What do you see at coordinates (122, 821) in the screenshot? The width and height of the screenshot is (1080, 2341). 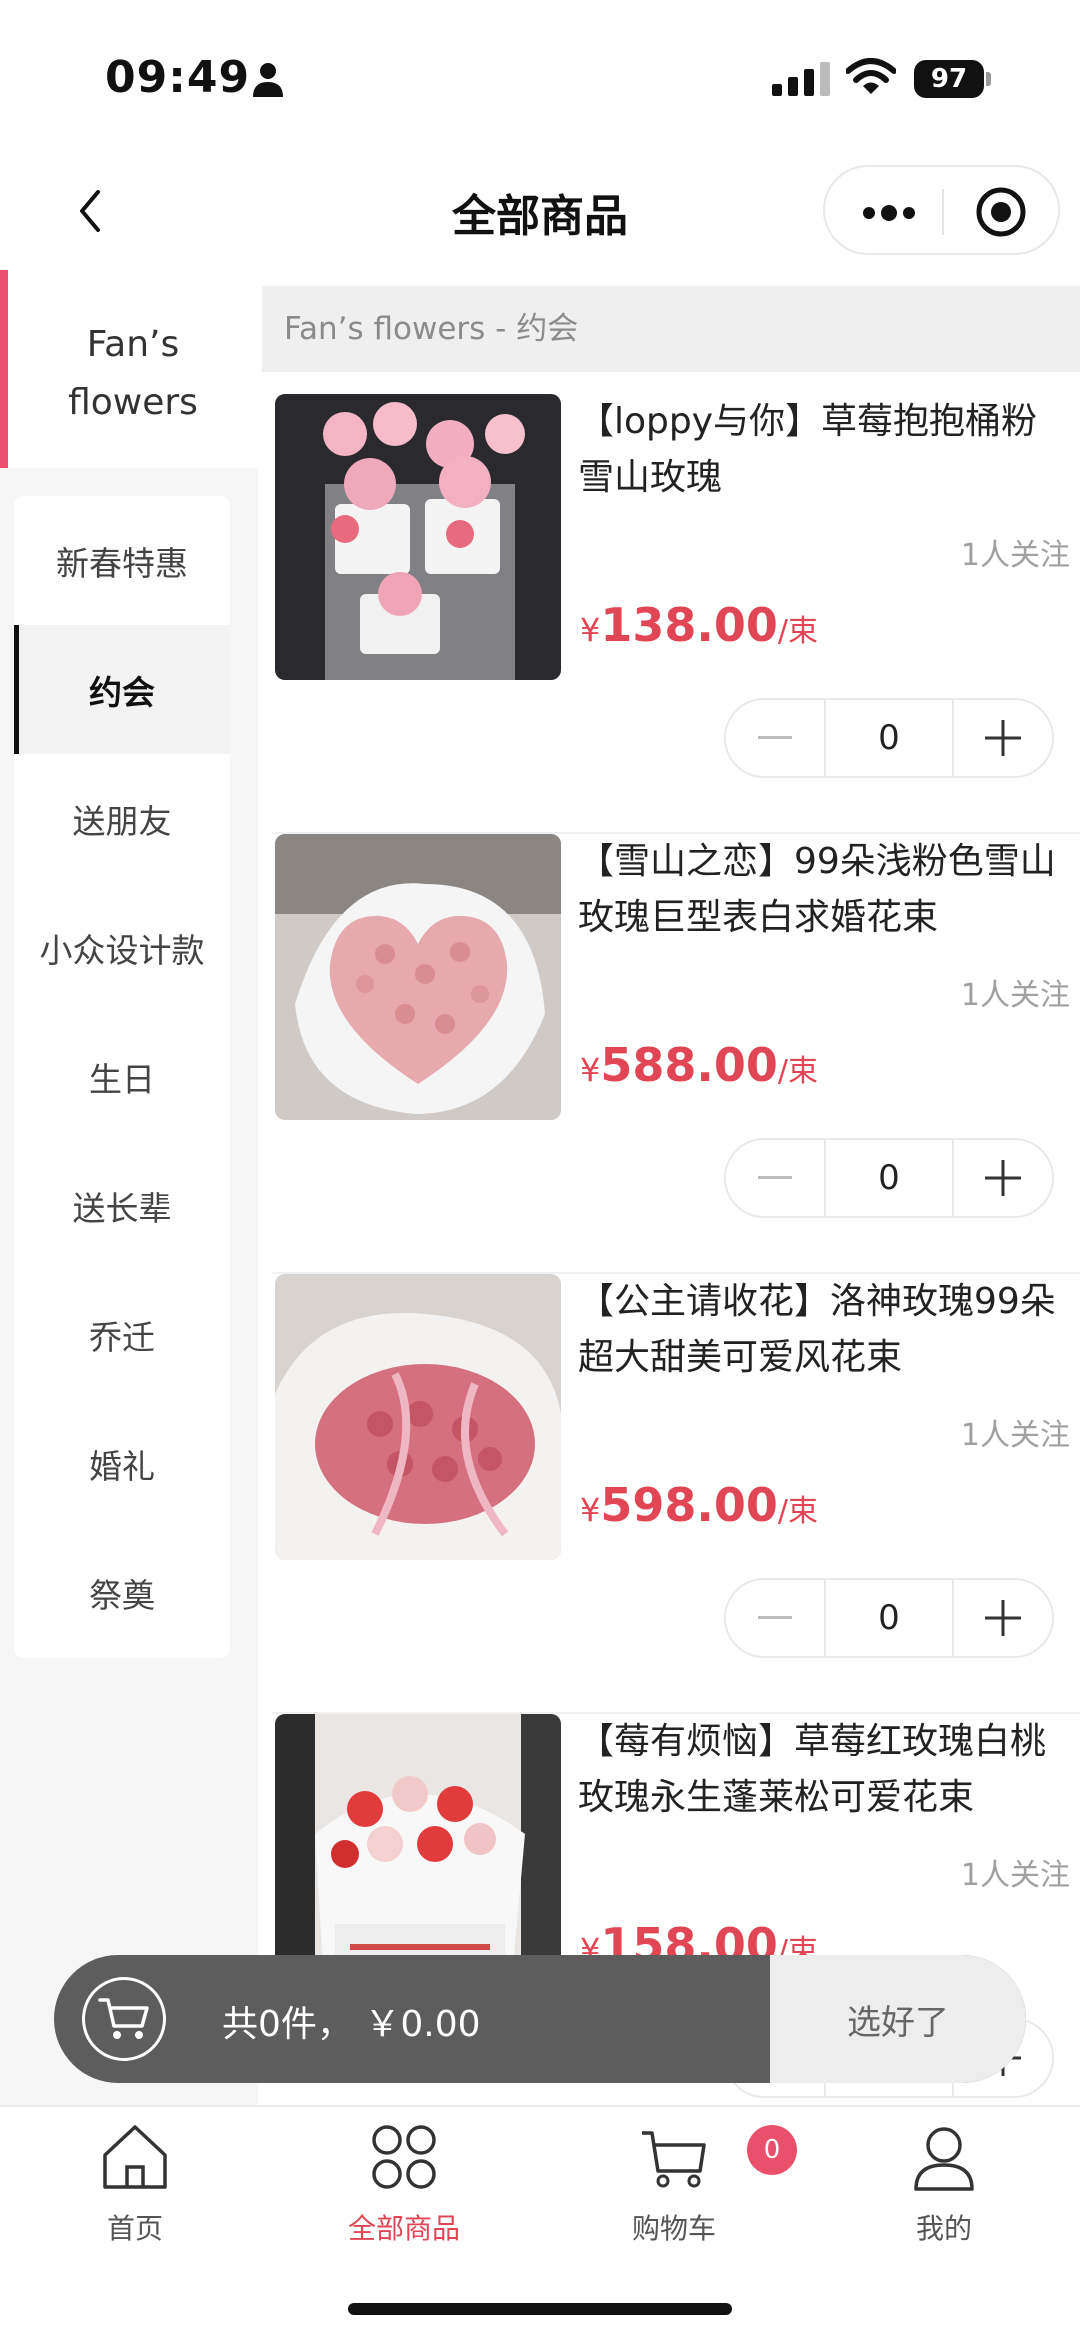 I see `sidebar-item-label: 送朋友` at bounding box center [122, 821].